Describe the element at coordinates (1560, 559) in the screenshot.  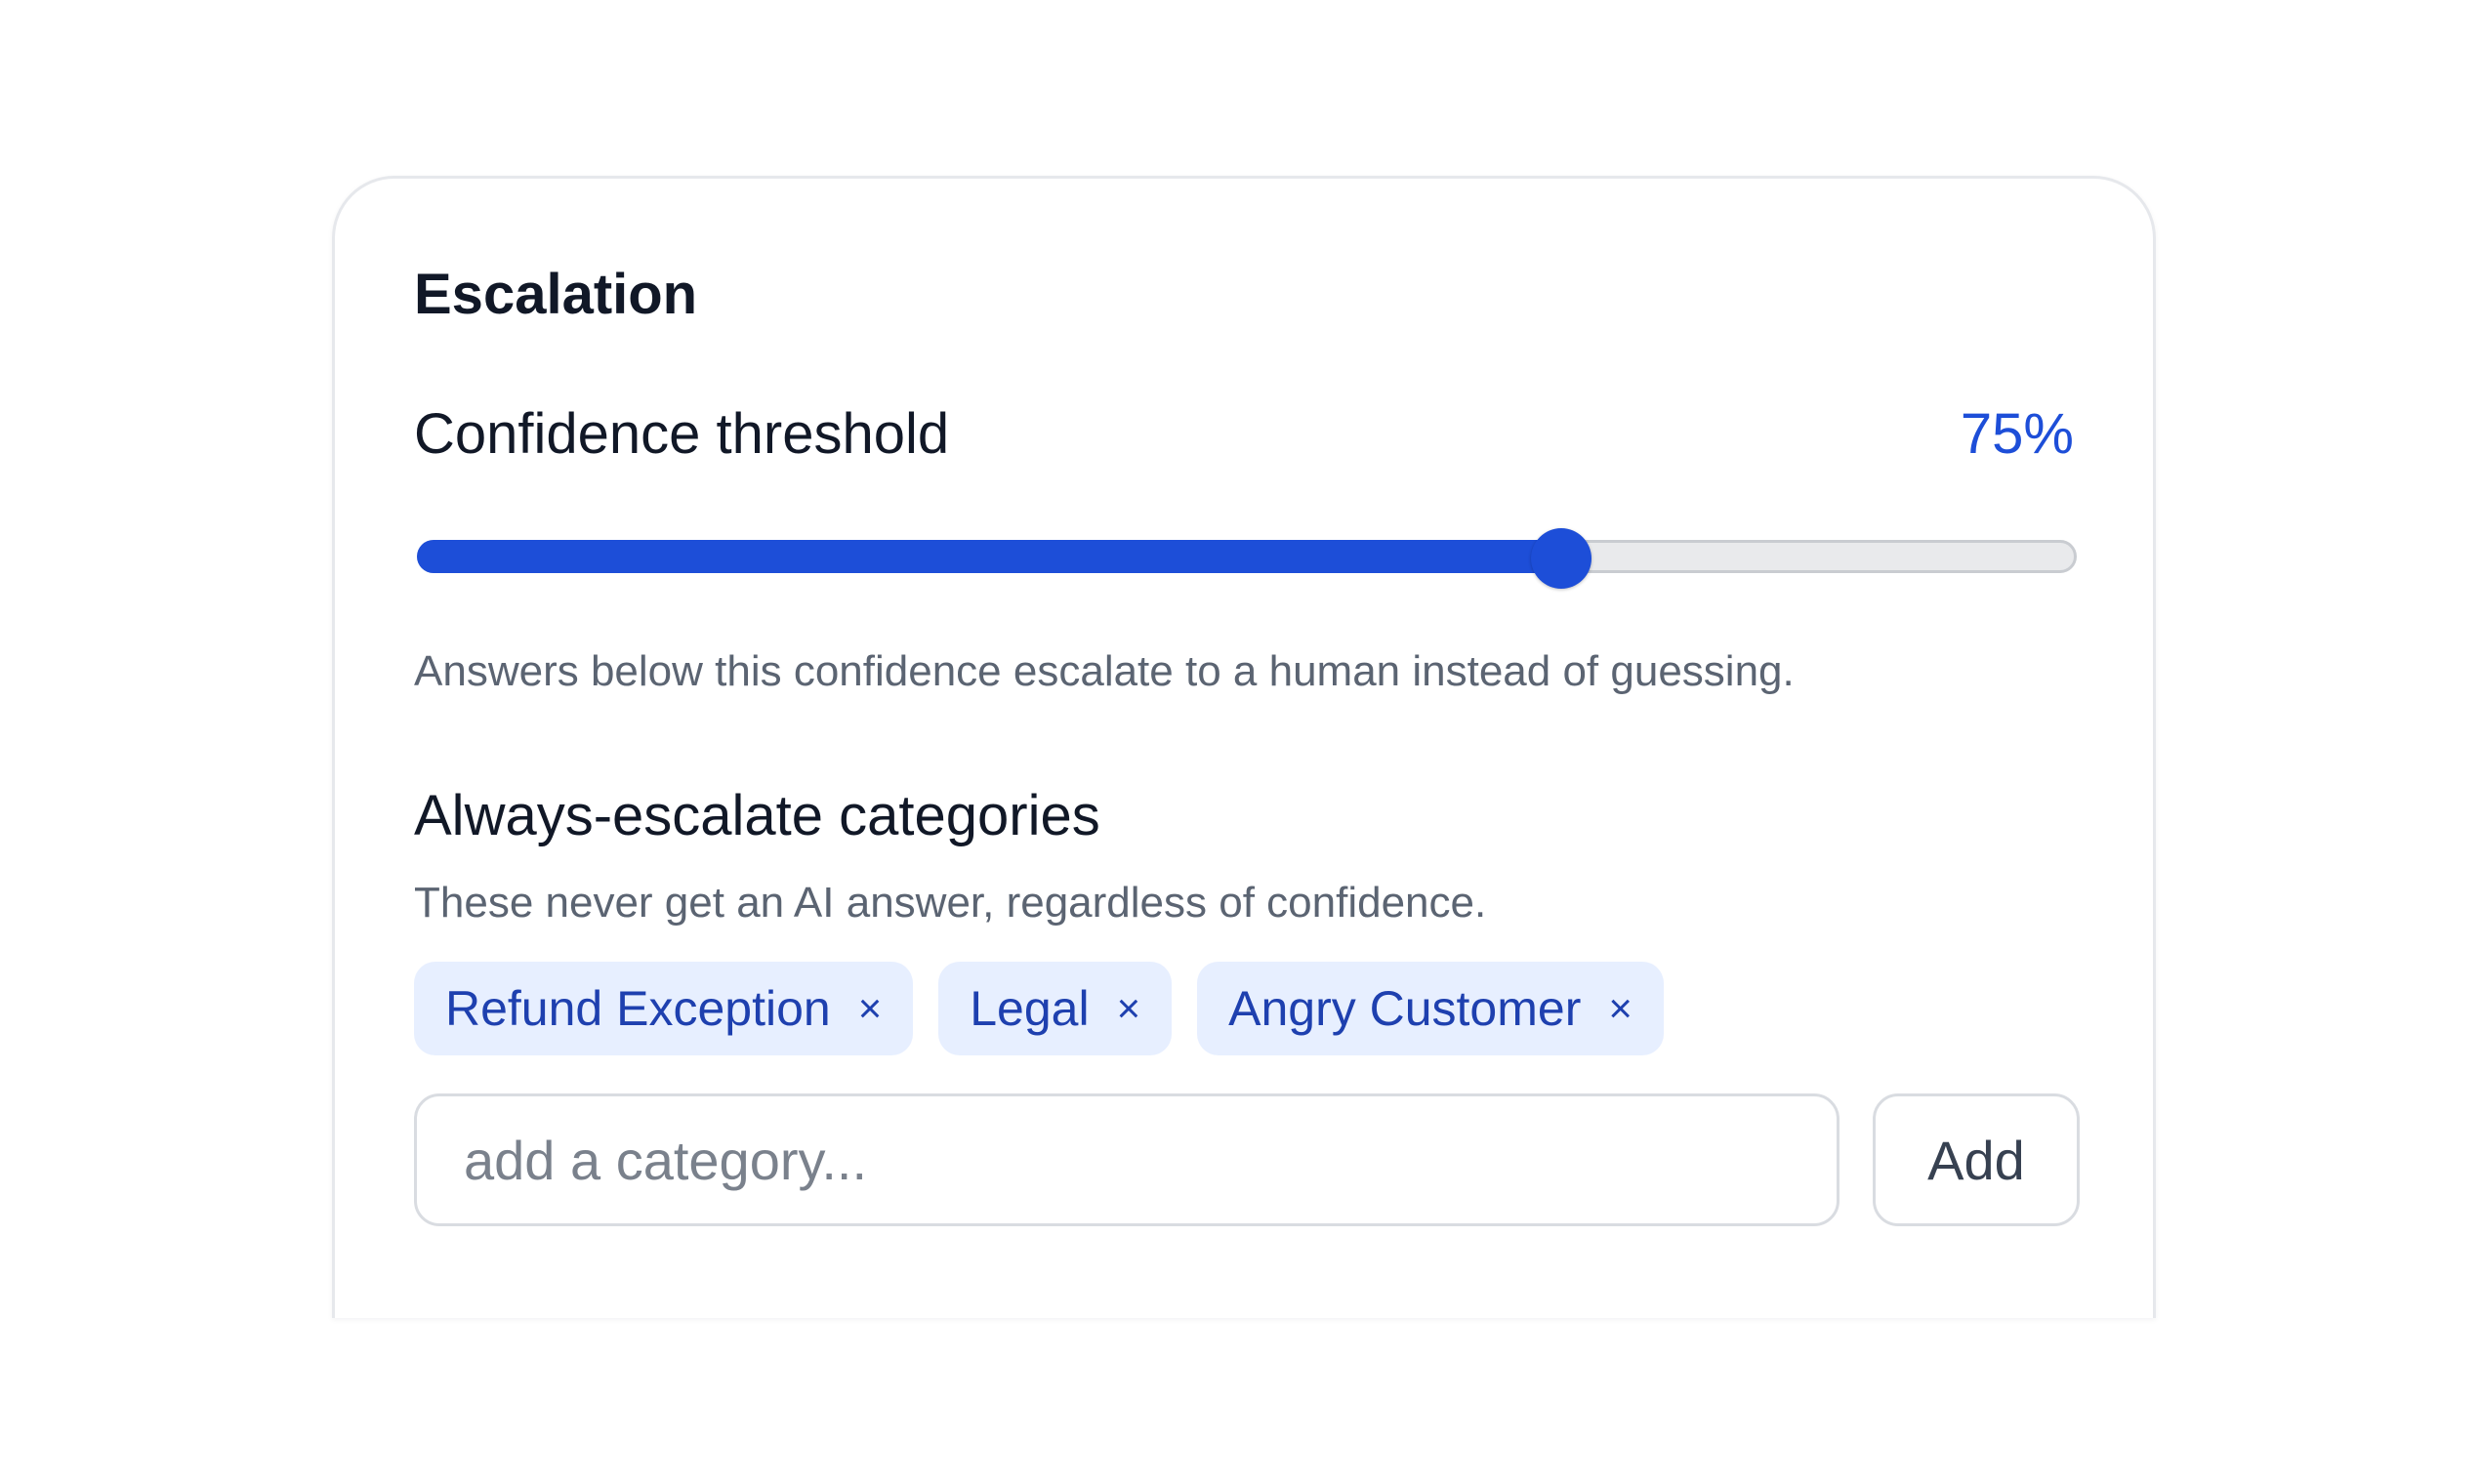
I see `slider-thumb` at that location.